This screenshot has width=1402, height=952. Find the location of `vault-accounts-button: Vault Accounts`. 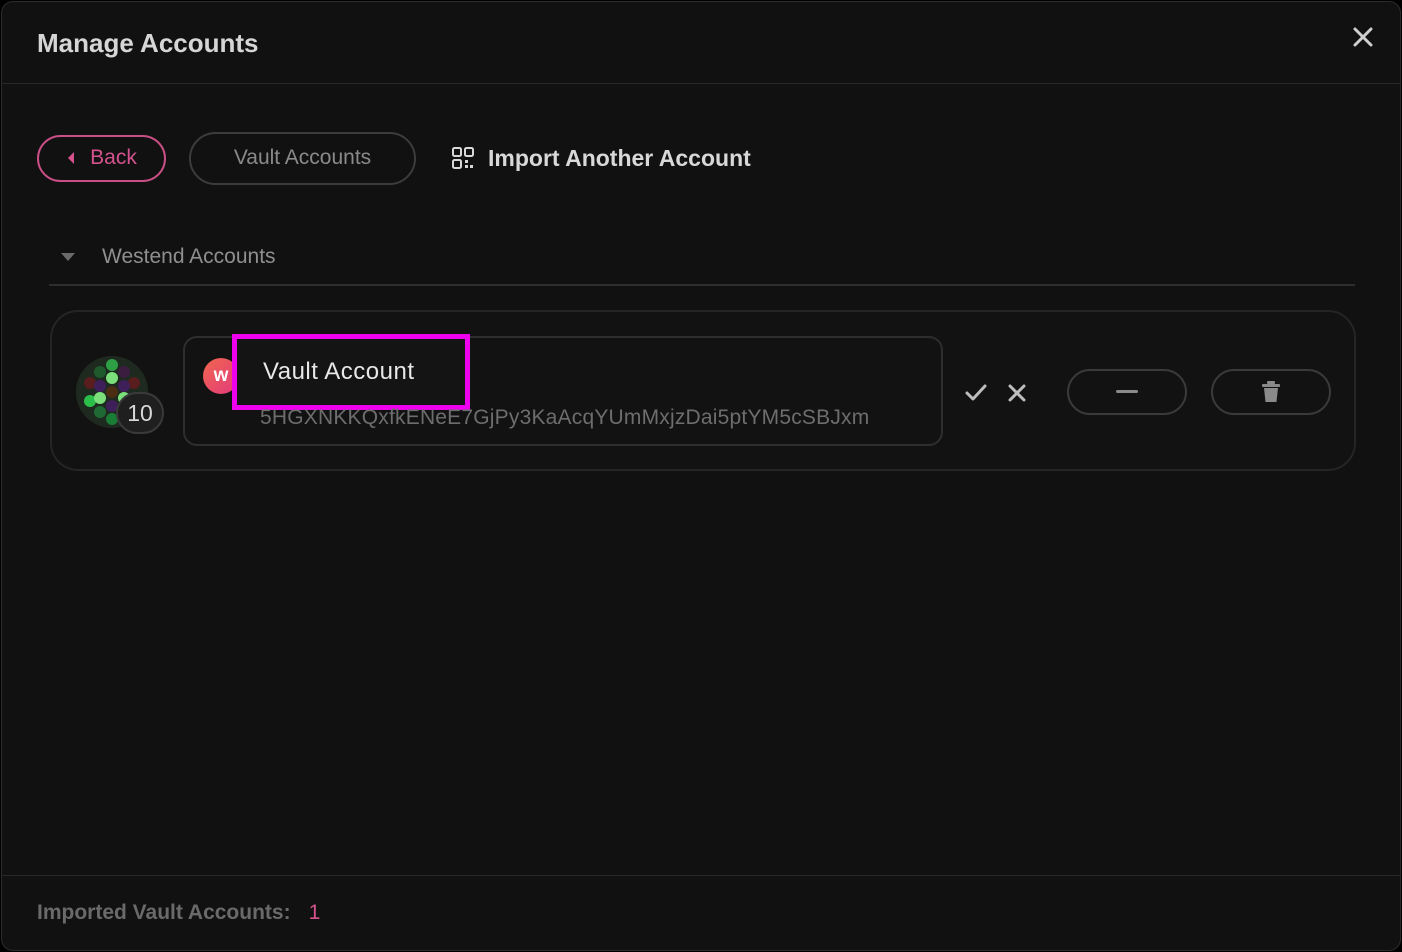

vault-accounts-button: Vault Accounts is located at coordinates (302, 158).